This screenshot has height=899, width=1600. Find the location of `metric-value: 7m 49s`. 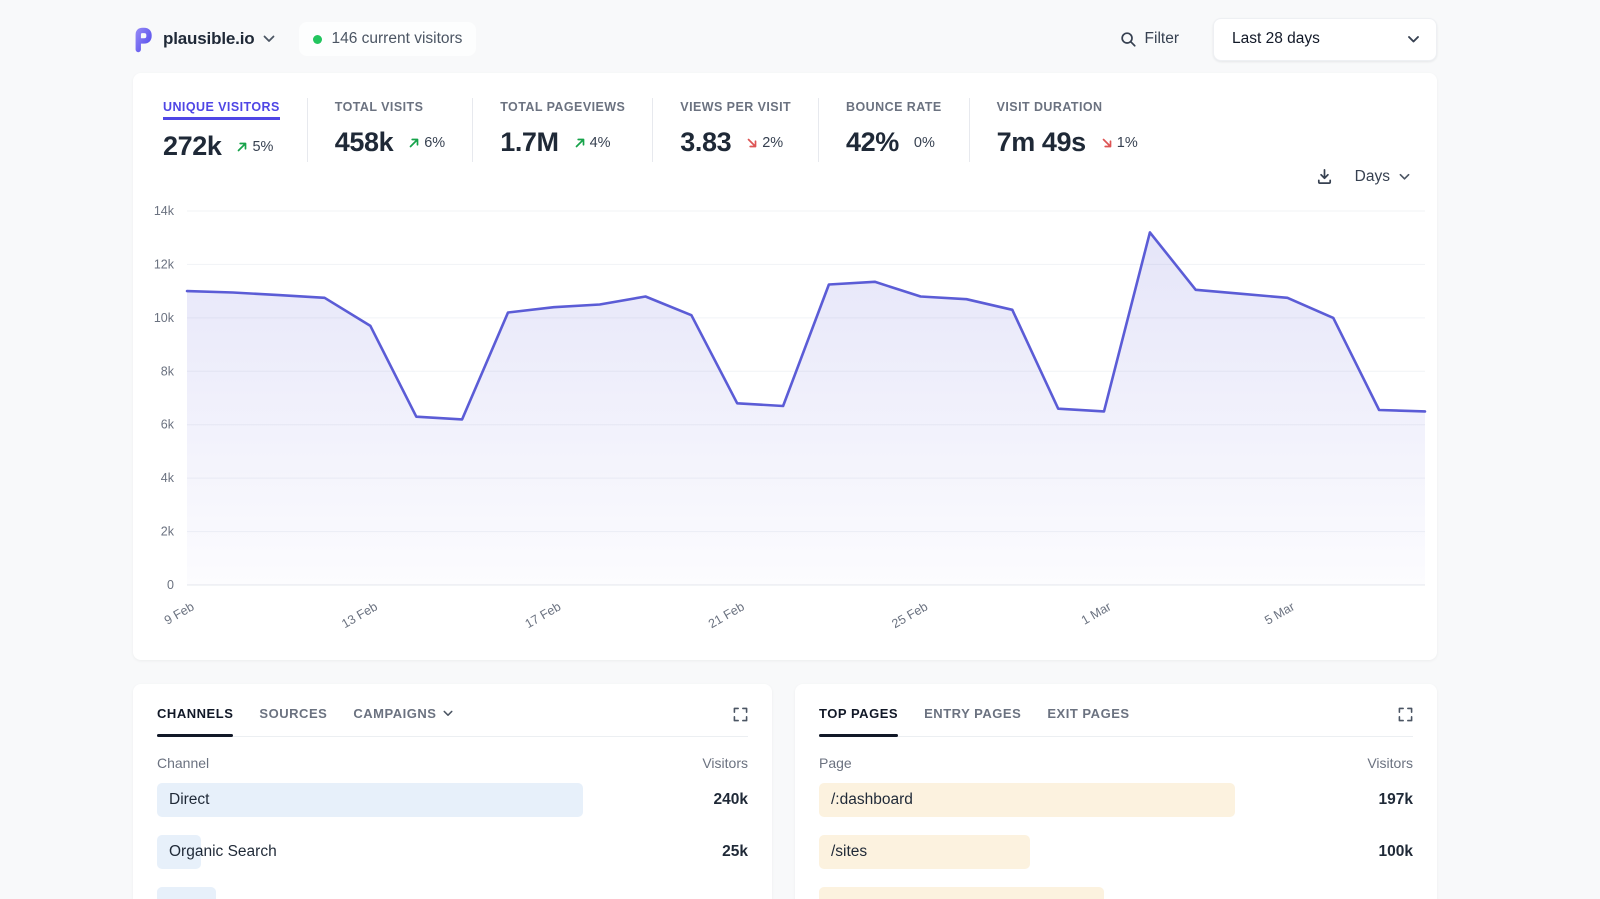

metric-value: 7m 49s is located at coordinates (1041, 142).